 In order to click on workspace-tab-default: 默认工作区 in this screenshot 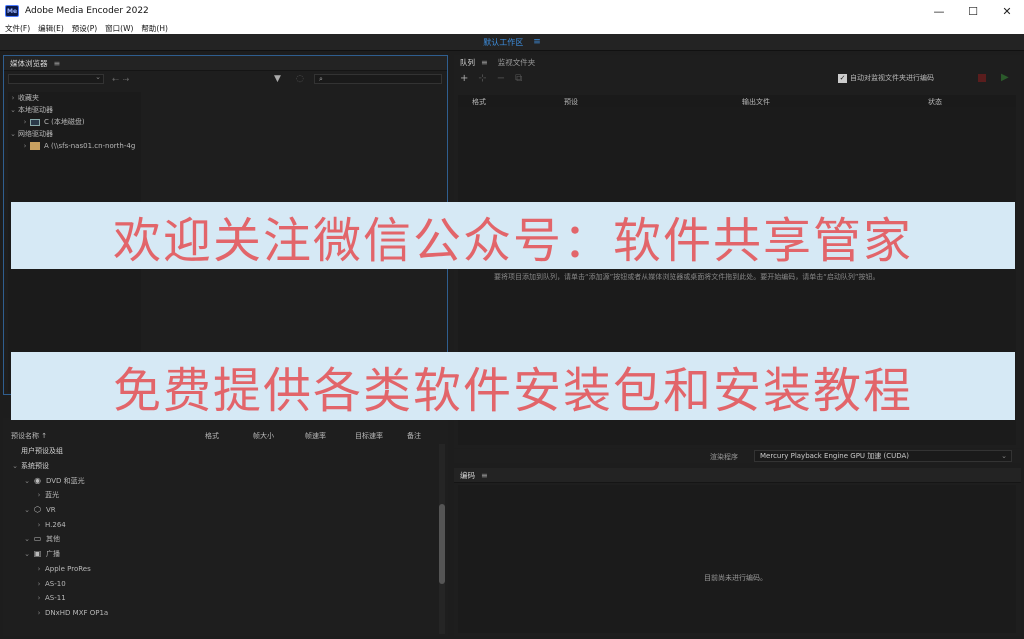, I will do `click(503, 42)`.